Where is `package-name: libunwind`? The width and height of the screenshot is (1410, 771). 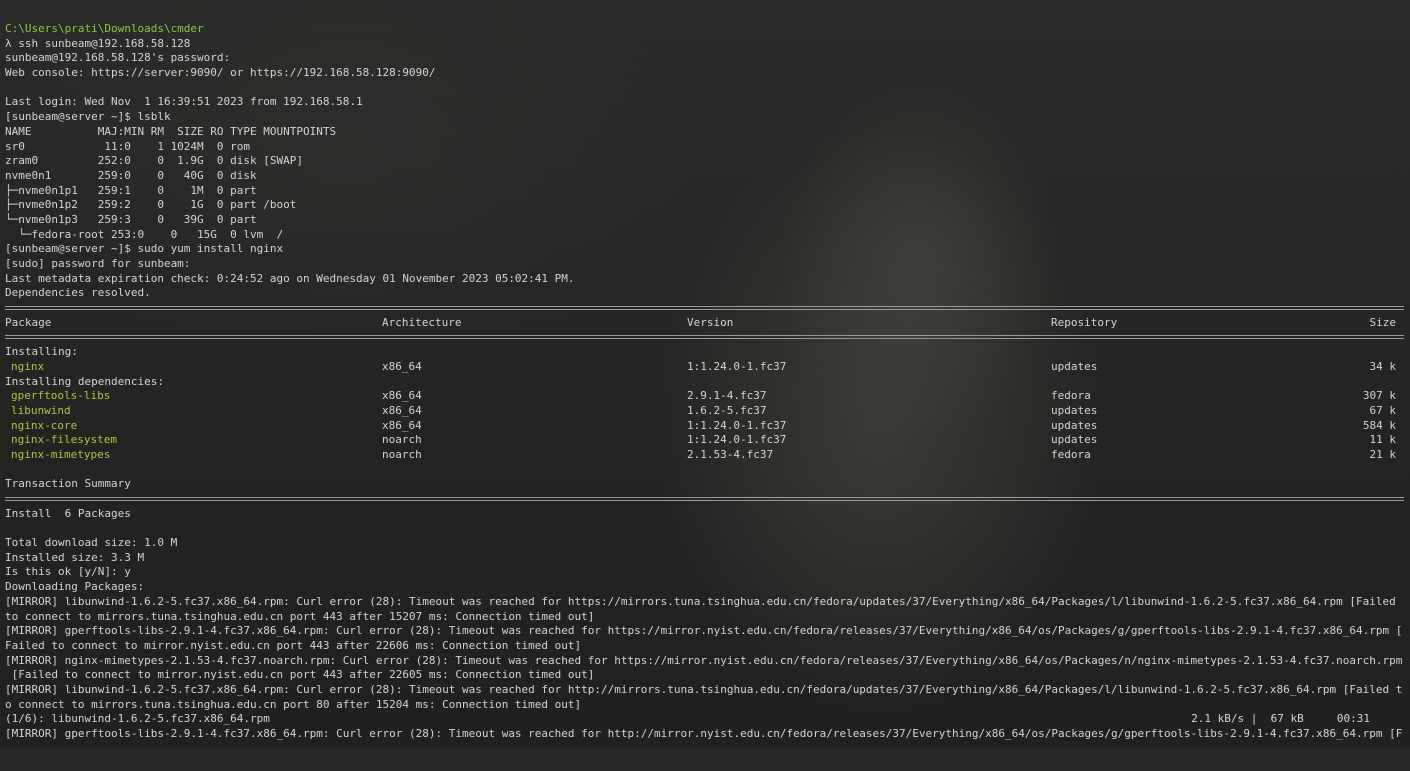 package-name: libunwind is located at coordinates (41, 410).